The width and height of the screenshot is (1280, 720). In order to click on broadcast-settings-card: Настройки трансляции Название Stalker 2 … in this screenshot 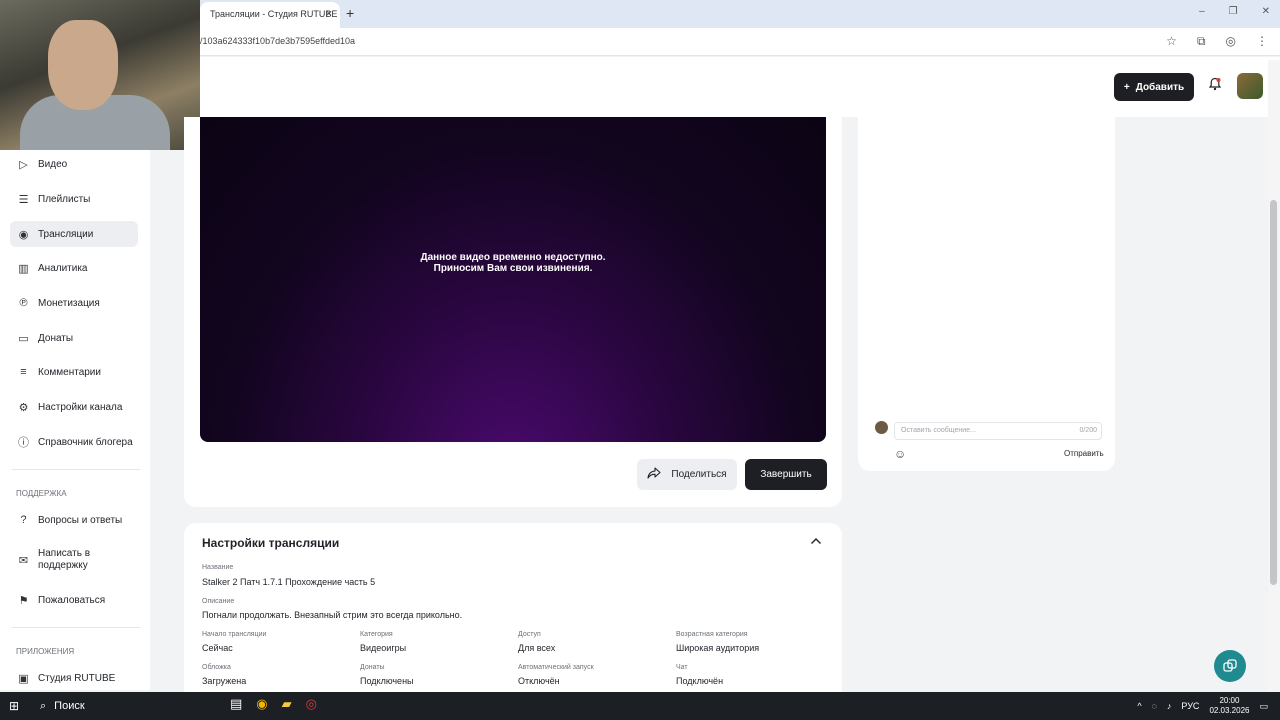, I will do `click(513, 608)`.